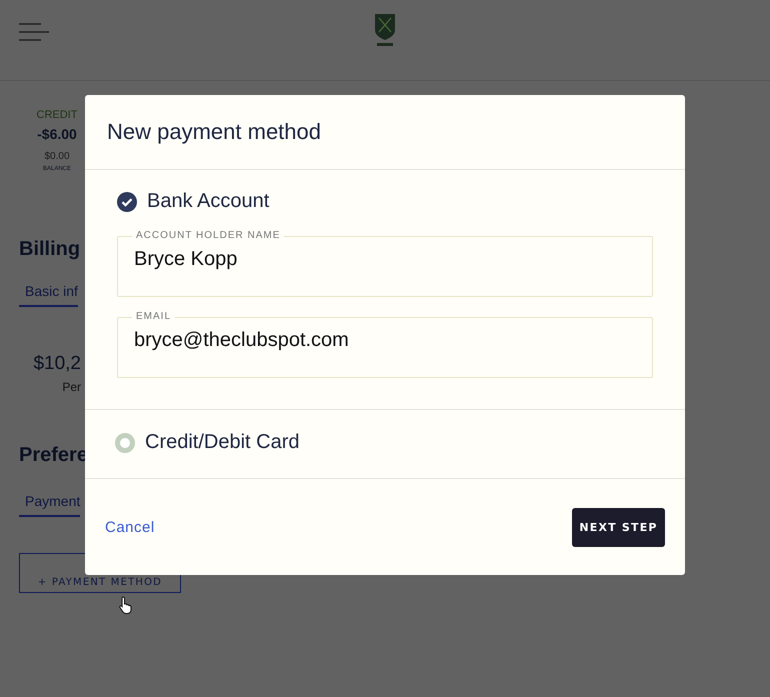 The height and width of the screenshot is (697, 770). Describe the element at coordinates (126, 605) in the screenshot. I see `hand-cursor-icon` at that location.